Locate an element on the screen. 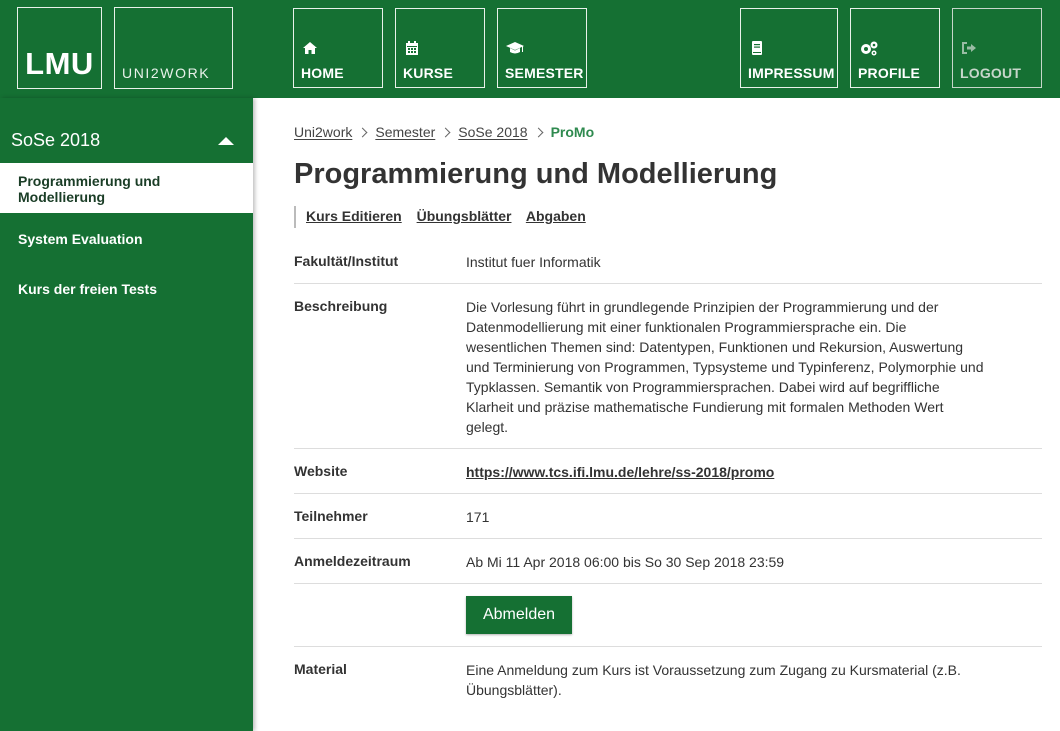  sidebar-item-label-line1: Programmierung und is located at coordinates (89, 181).